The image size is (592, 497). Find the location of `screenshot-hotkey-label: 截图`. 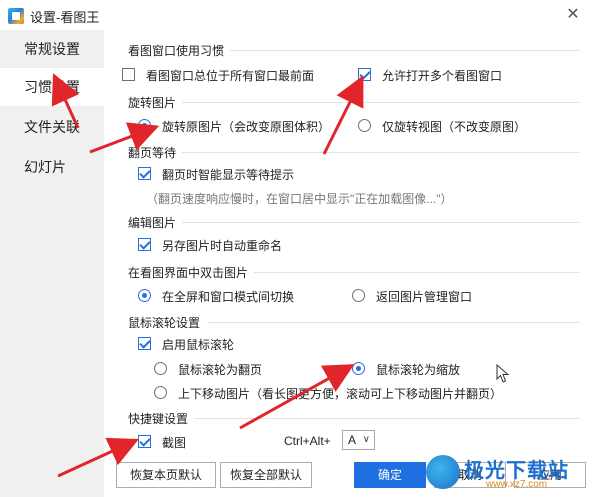

screenshot-hotkey-label: 截图 is located at coordinates (174, 443).